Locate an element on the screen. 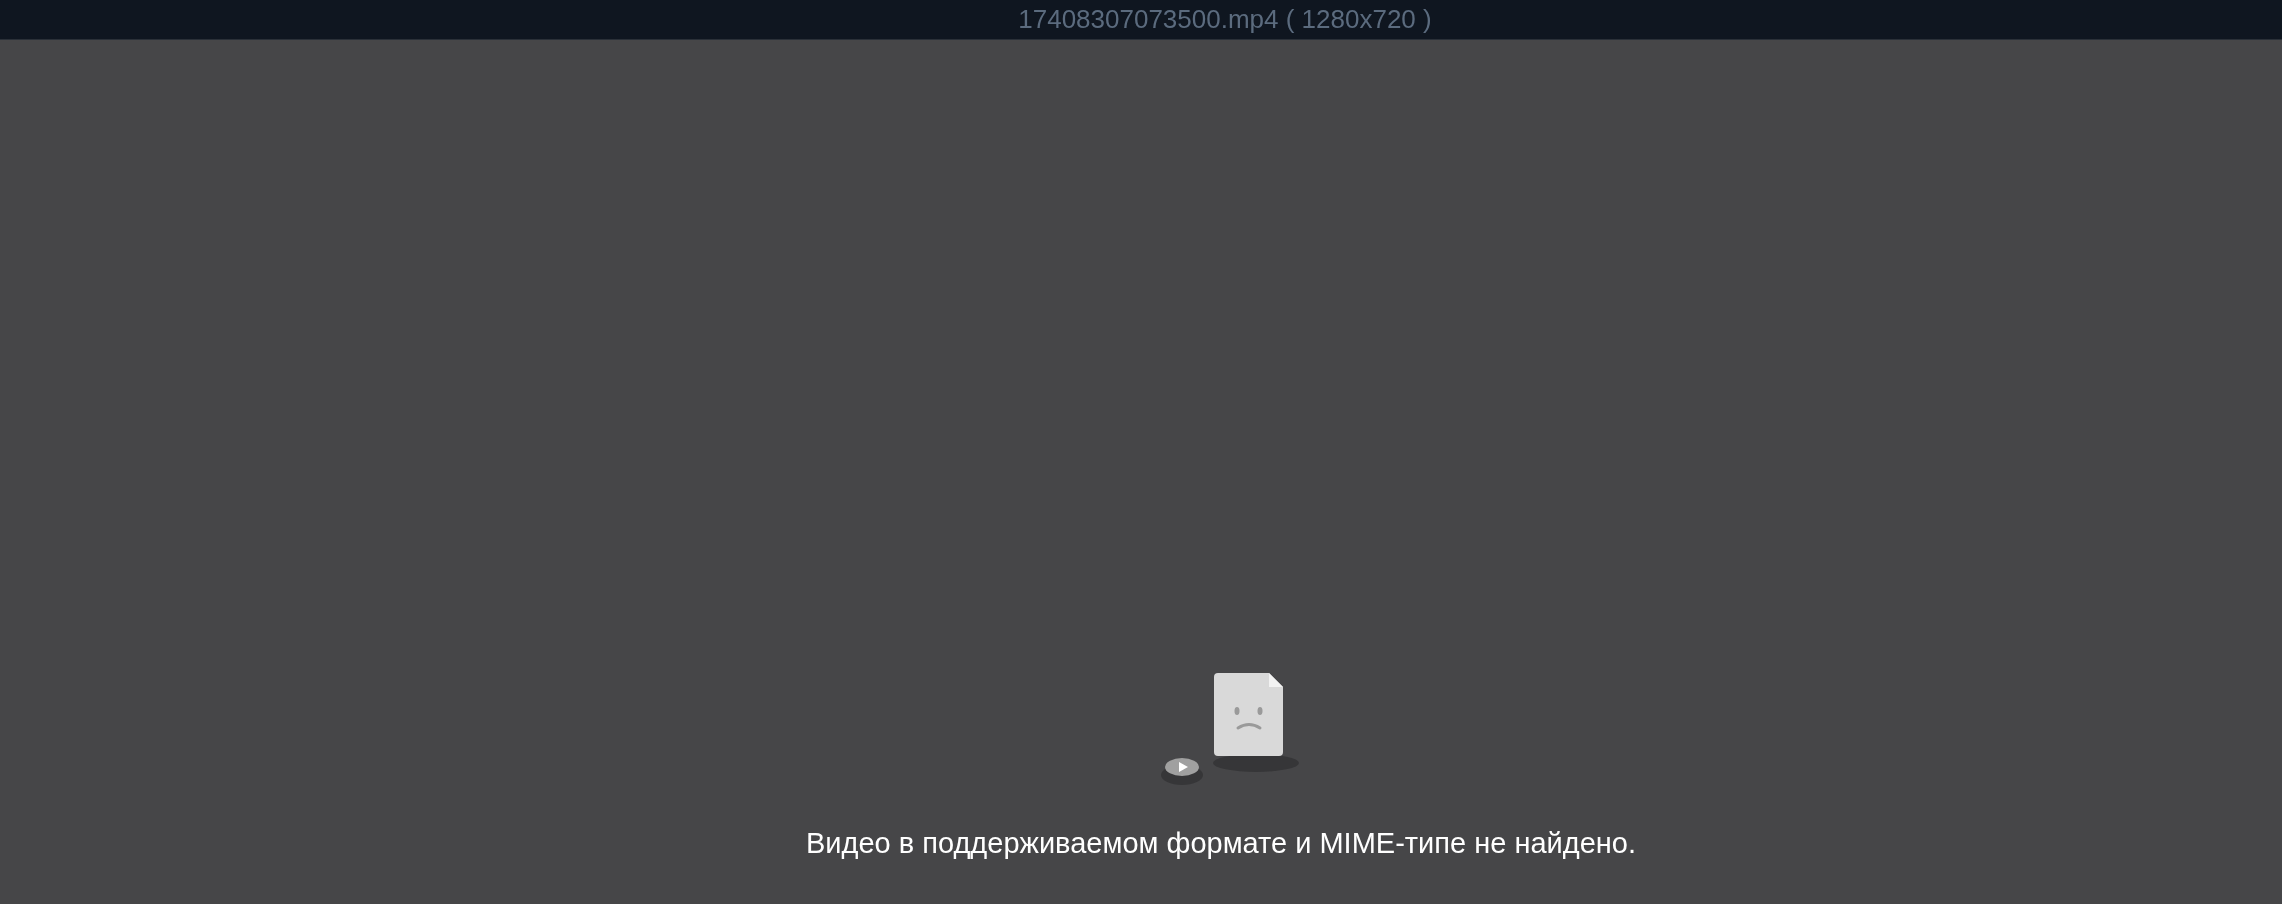  window-title: 17408307073500.mp4 ( 1280x720 ) is located at coordinates (1224, 19).